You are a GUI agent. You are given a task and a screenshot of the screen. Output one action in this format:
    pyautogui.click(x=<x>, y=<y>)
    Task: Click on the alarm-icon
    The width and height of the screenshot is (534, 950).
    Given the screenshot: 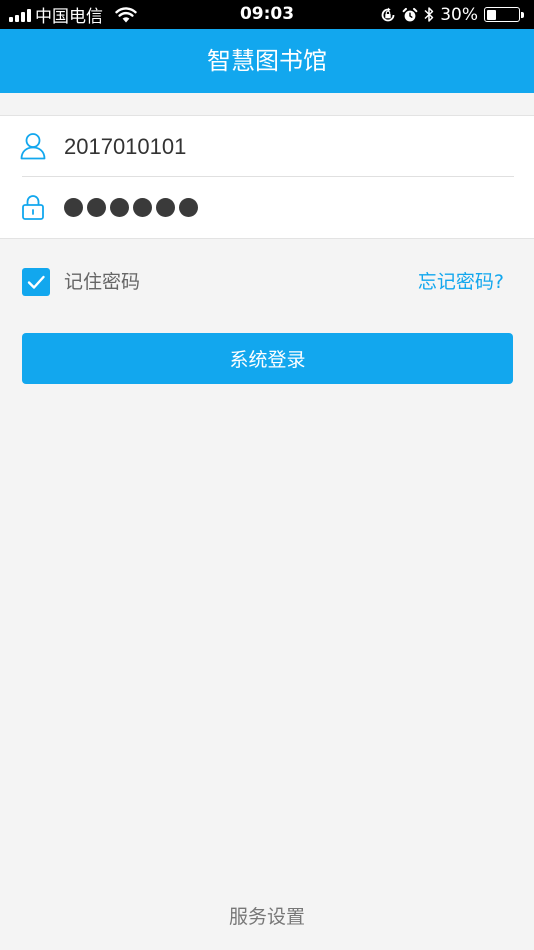 What is the action you would take?
    pyautogui.click(x=410, y=14)
    